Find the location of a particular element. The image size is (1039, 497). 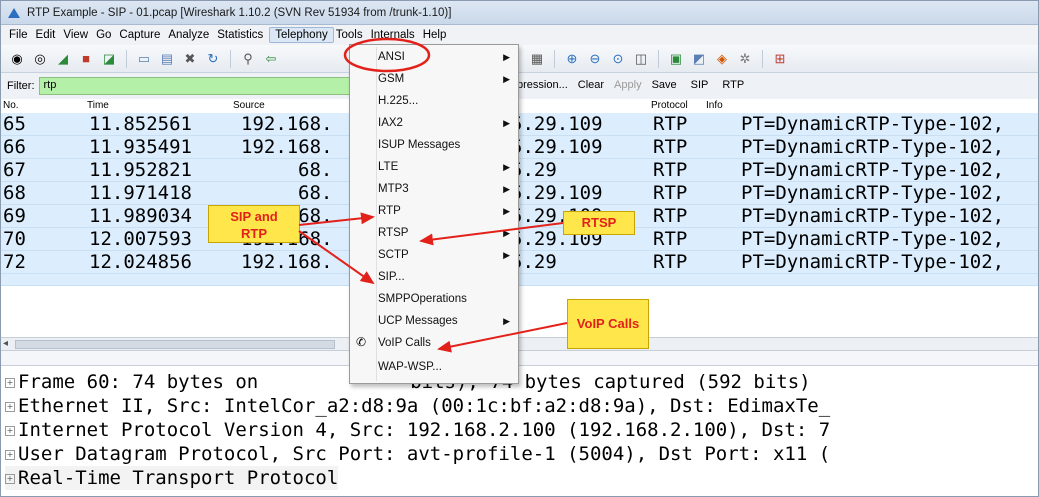

menu-item-smpp: SMPPOperations is located at coordinates (448, 299).